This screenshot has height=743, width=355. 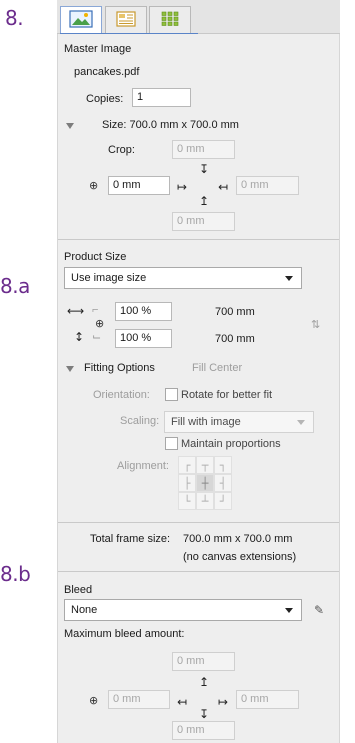 I want to click on align-middle-right: ┤, so click(x=223, y=483).